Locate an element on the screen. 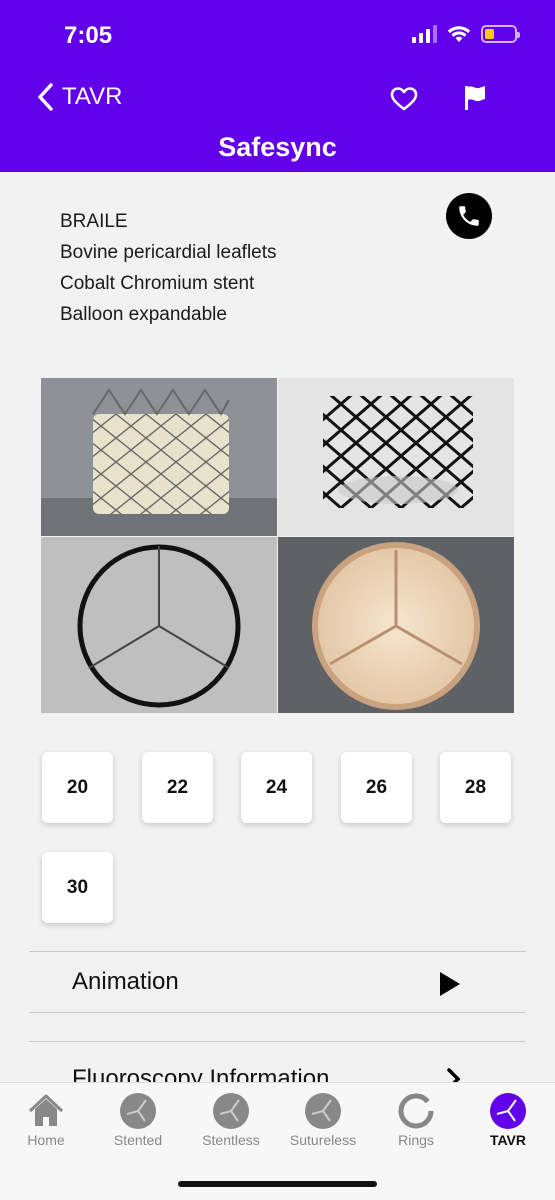 The height and width of the screenshot is (1200, 555). tab-tavr: TAVR is located at coordinates (508, 1119).